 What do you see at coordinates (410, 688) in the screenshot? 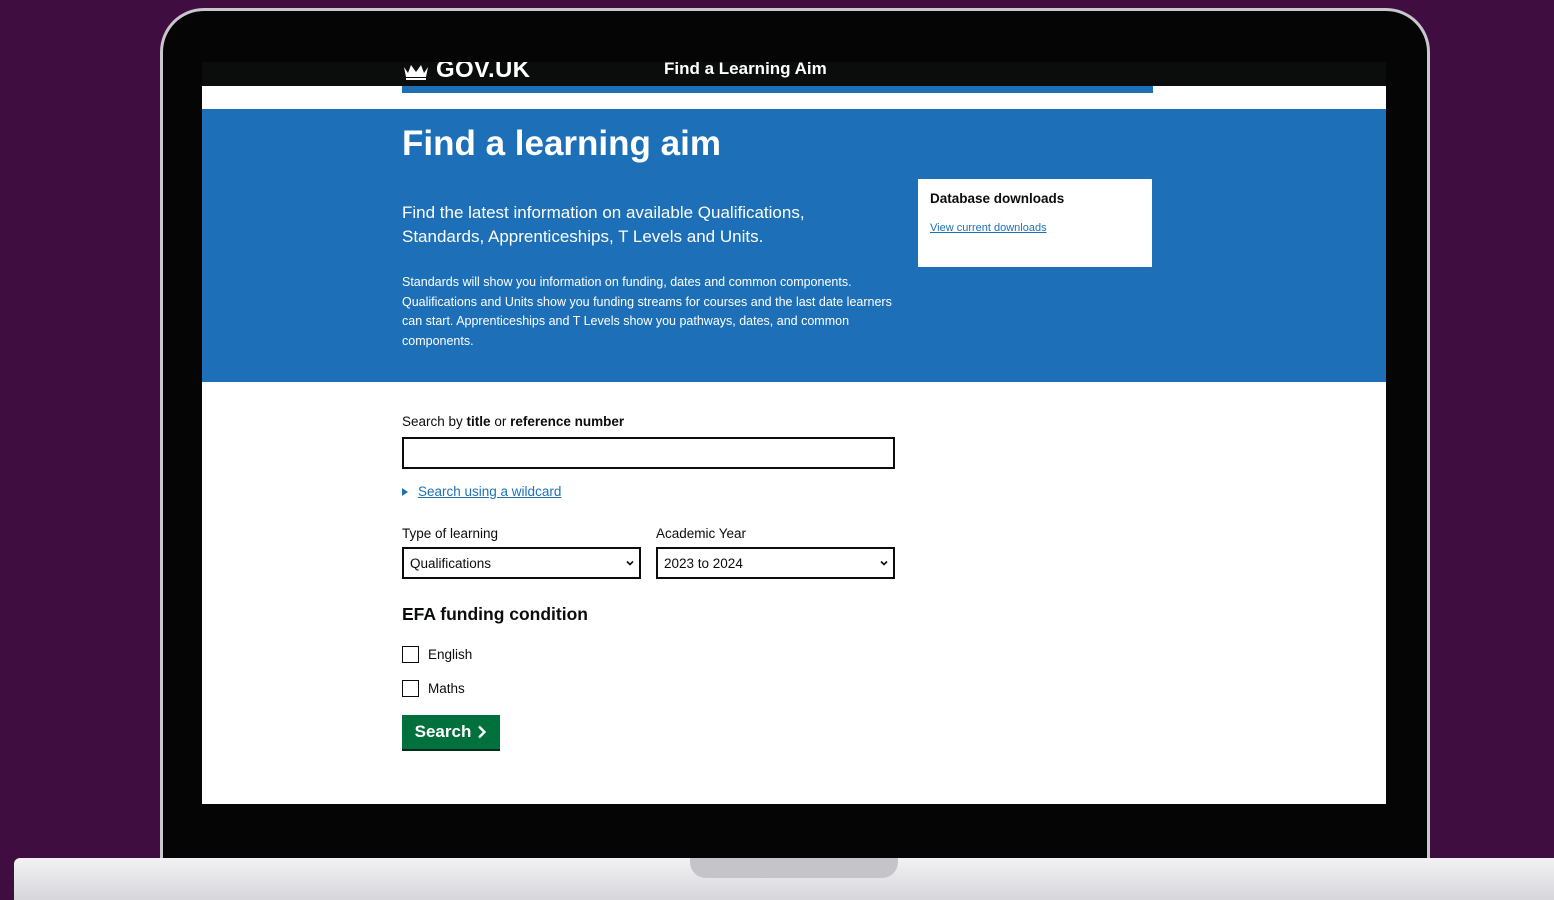
I see `maths-checkbox` at bounding box center [410, 688].